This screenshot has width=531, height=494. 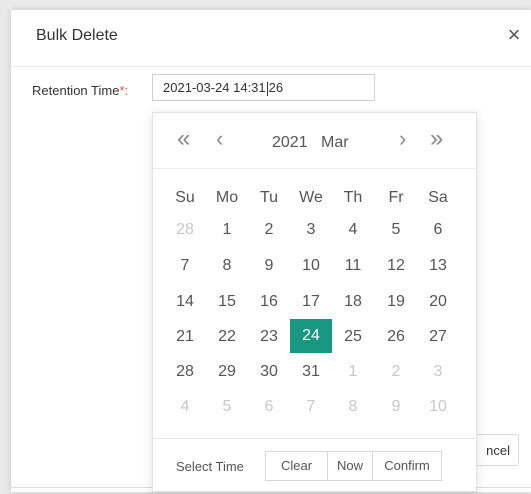 What do you see at coordinates (185, 197) in the screenshot?
I see `weekday-header: Su` at bounding box center [185, 197].